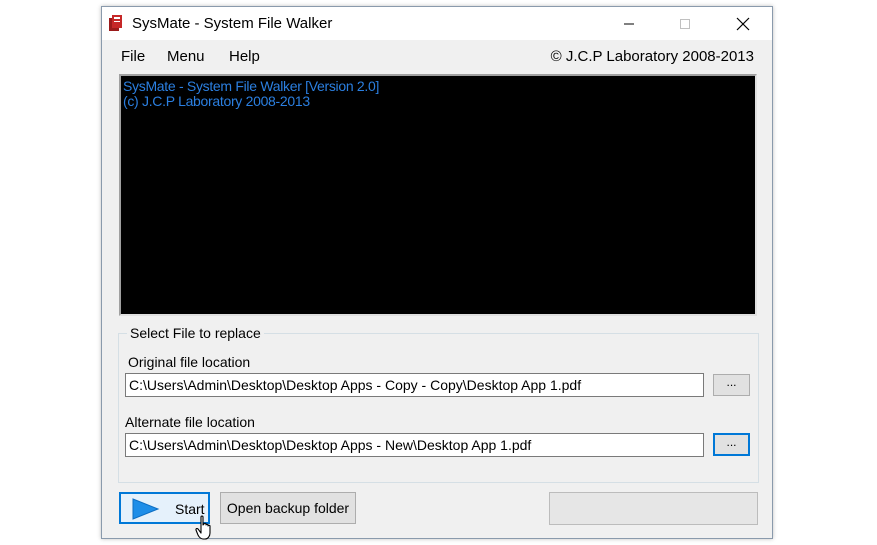 The image size is (877, 545). I want to click on close-icon, so click(743, 23).